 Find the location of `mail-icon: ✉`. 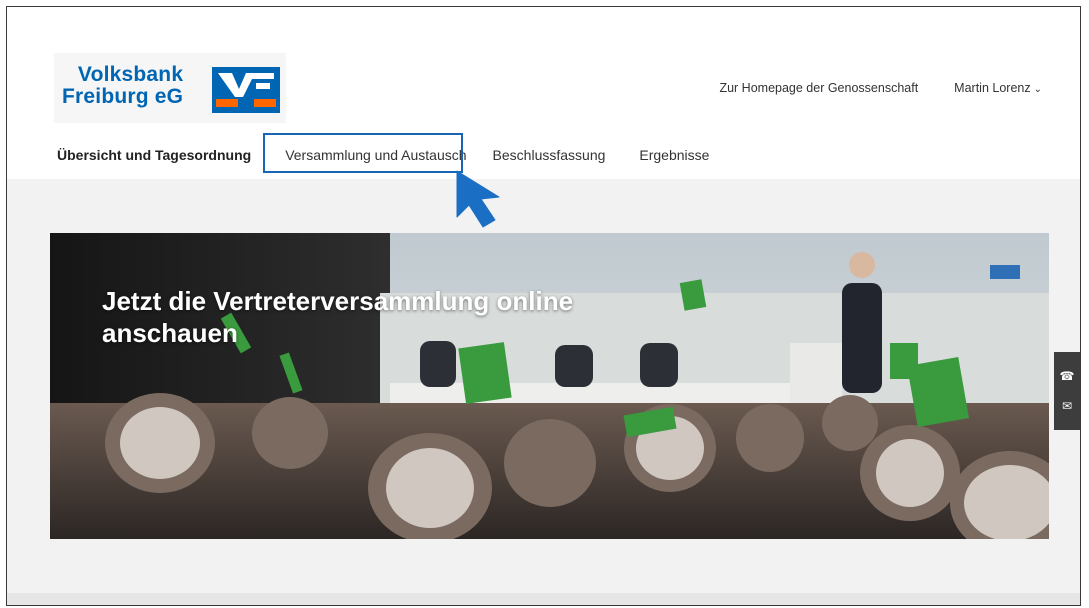

mail-icon: ✉ is located at coordinates (1067, 406).